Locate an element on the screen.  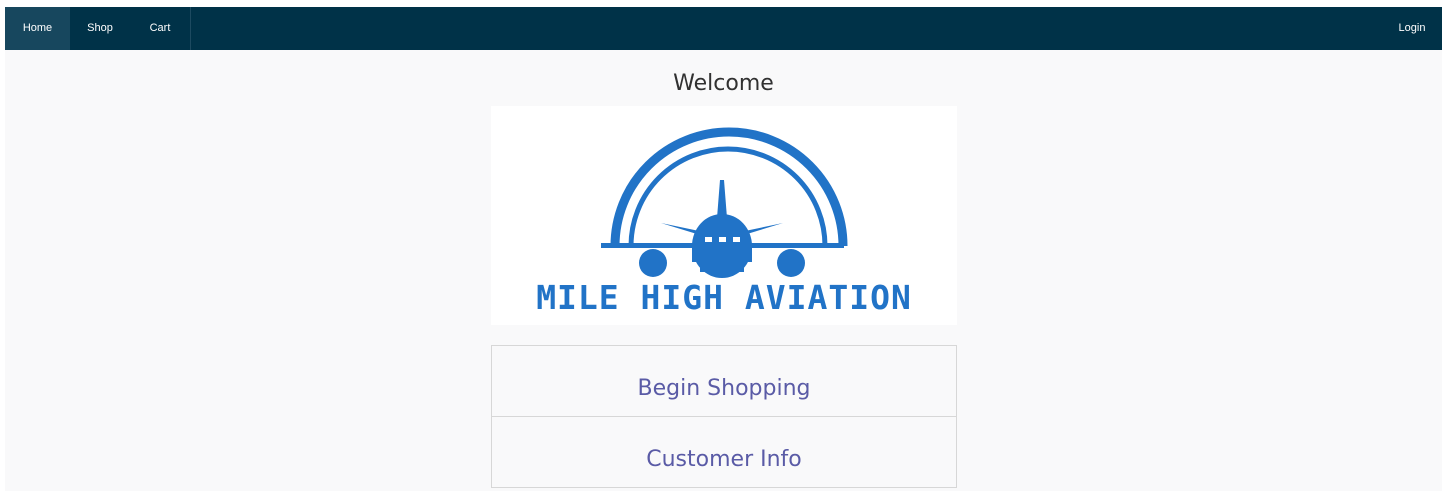
begin-shopping-button: Begin Shopping is located at coordinates (724, 381).